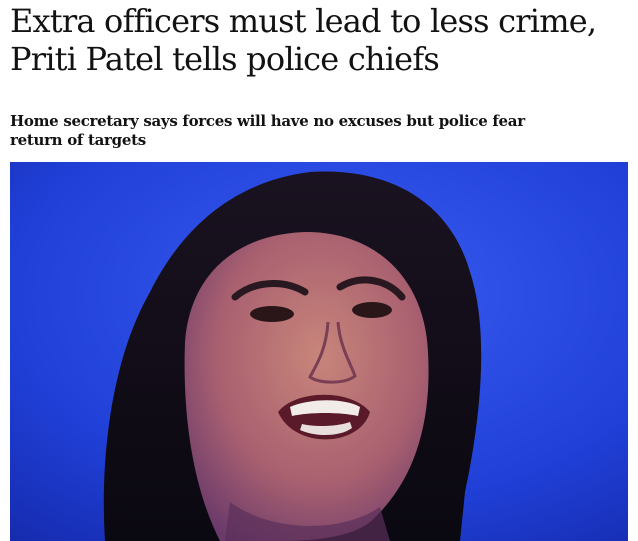  Describe the element at coordinates (372, 310) in the screenshot. I see `eye-right` at that location.